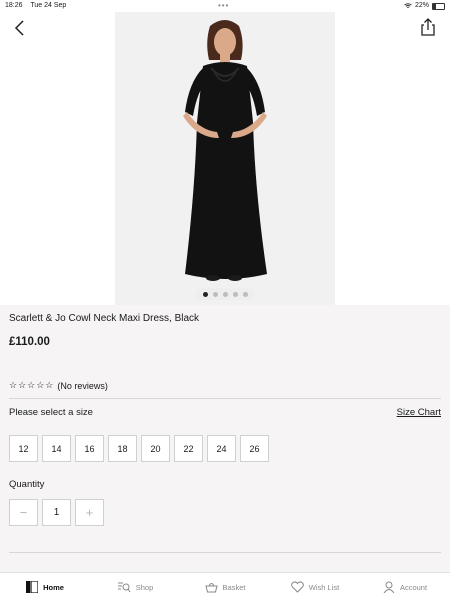  What do you see at coordinates (234, 587) in the screenshot?
I see `tab-label-basket: Basket` at bounding box center [234, 587].